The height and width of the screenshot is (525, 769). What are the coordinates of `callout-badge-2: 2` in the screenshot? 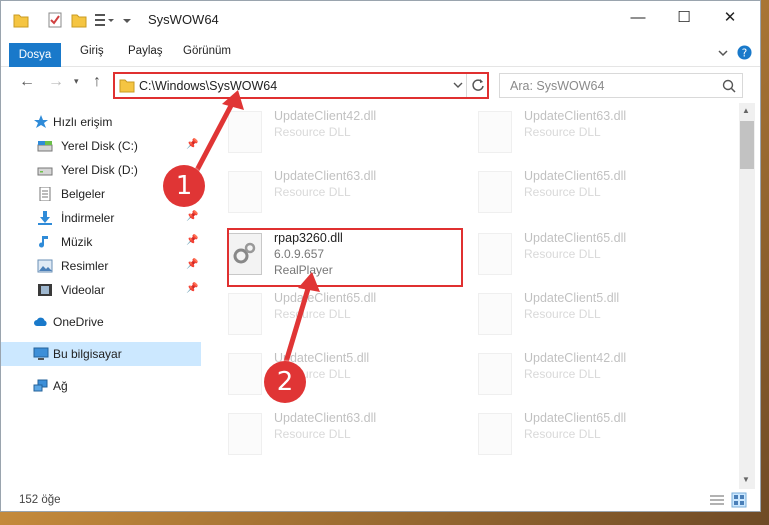 It's located at (285, 382).